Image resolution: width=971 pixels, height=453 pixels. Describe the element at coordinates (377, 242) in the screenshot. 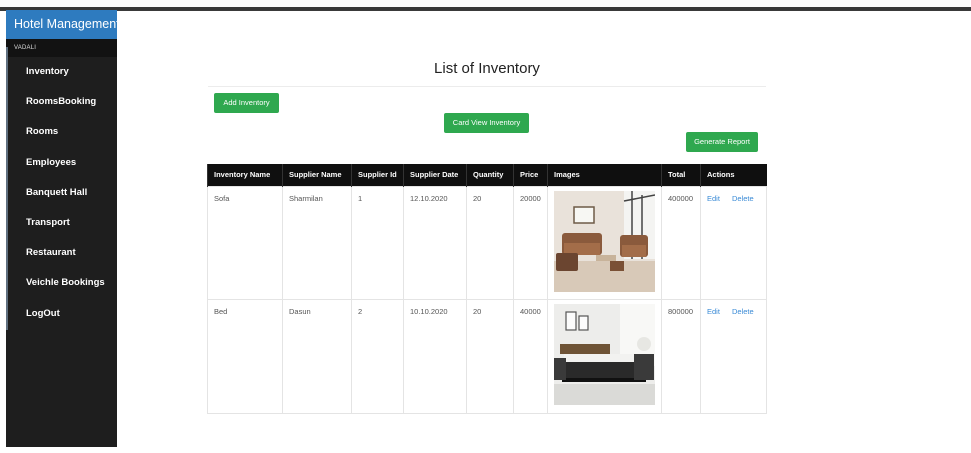

I see `cell-supplier-id: 1` at that location.